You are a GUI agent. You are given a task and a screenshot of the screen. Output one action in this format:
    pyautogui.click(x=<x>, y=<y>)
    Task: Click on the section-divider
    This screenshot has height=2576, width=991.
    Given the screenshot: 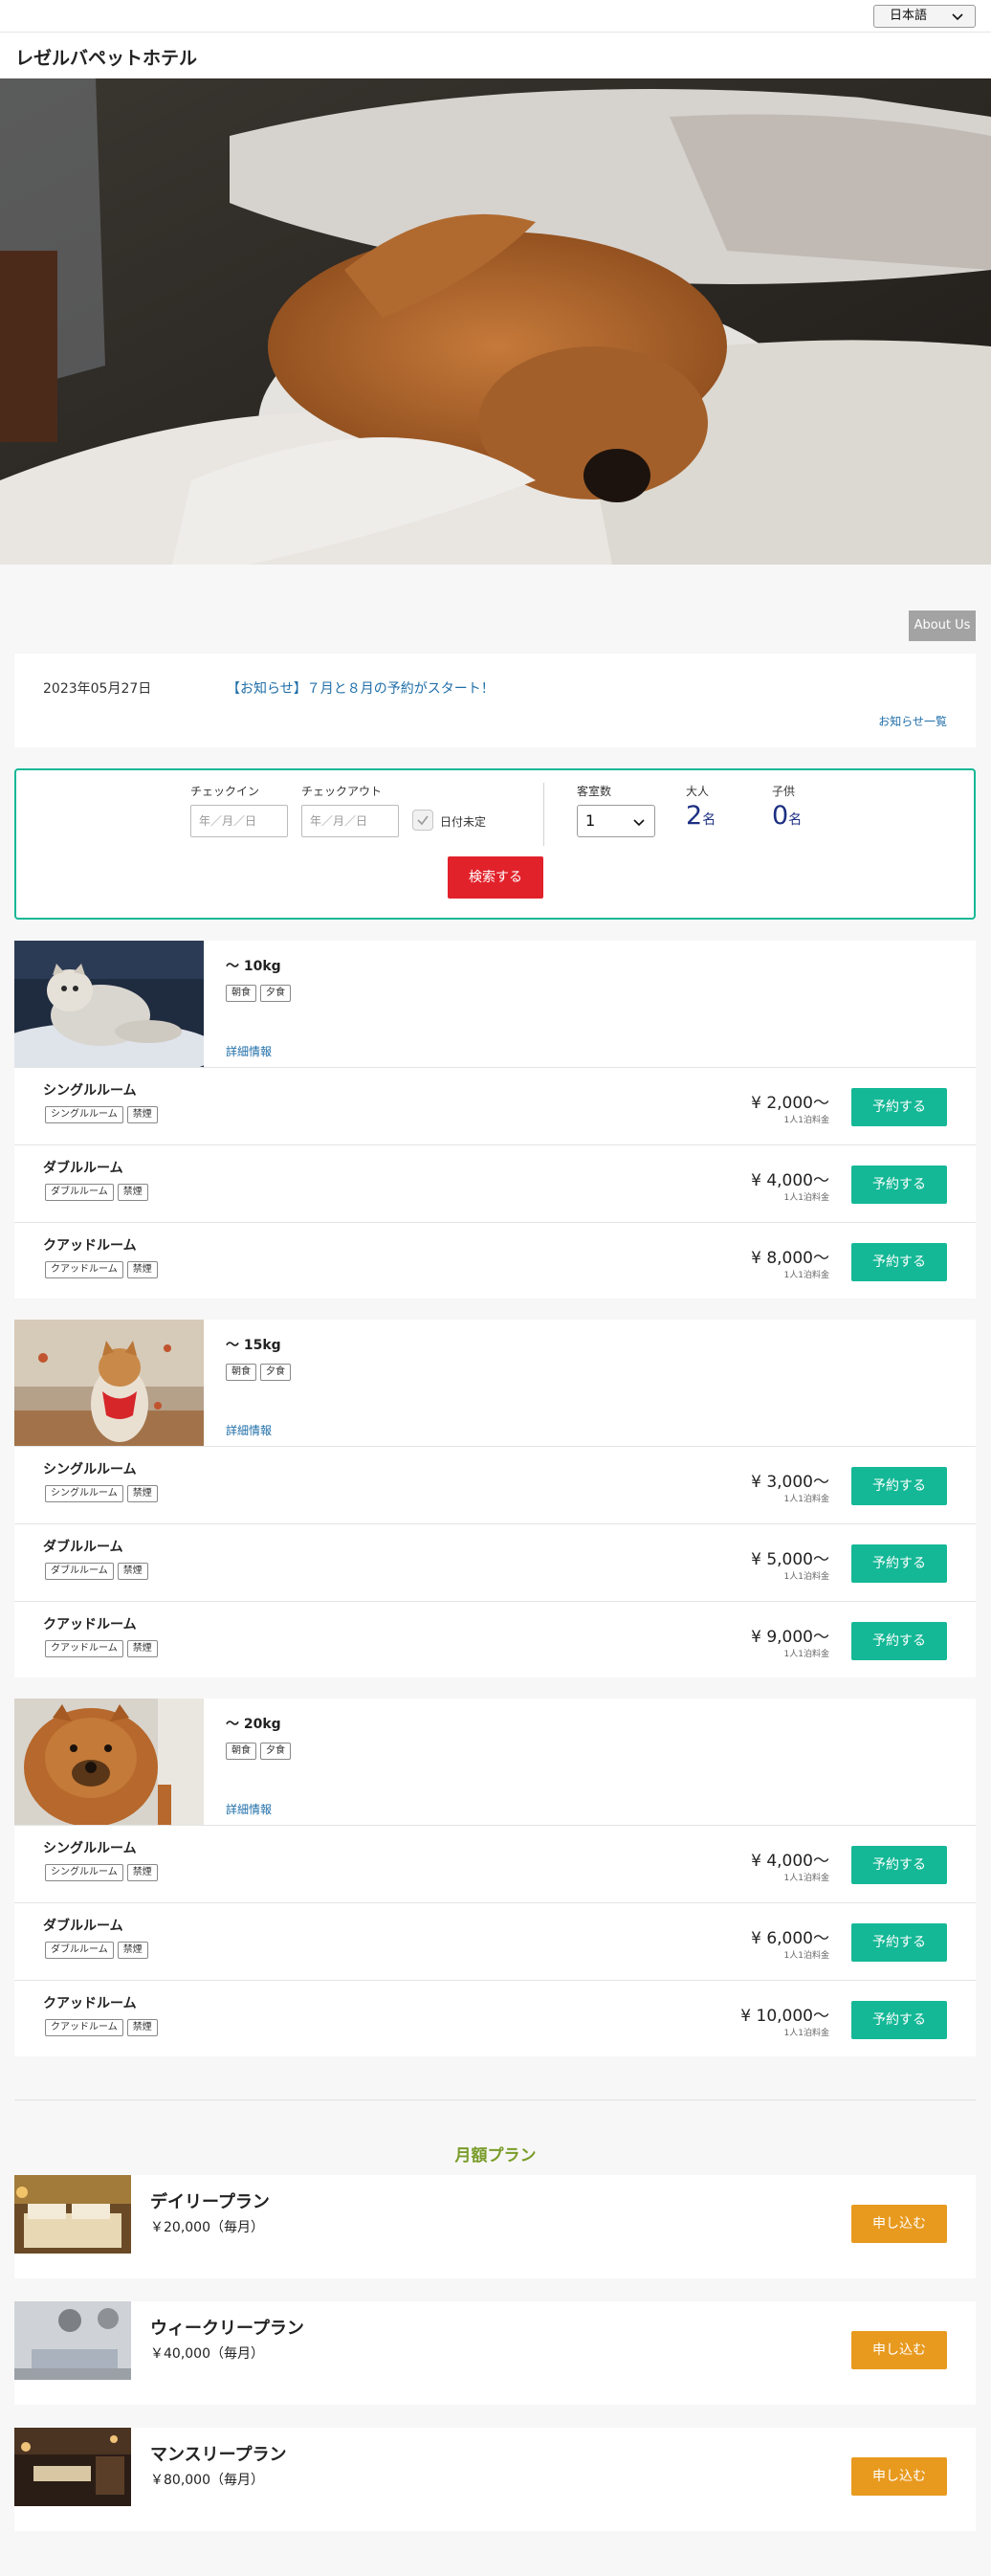 What is the action you would take?
    pyautogui.click(x=495, y=2099)
    